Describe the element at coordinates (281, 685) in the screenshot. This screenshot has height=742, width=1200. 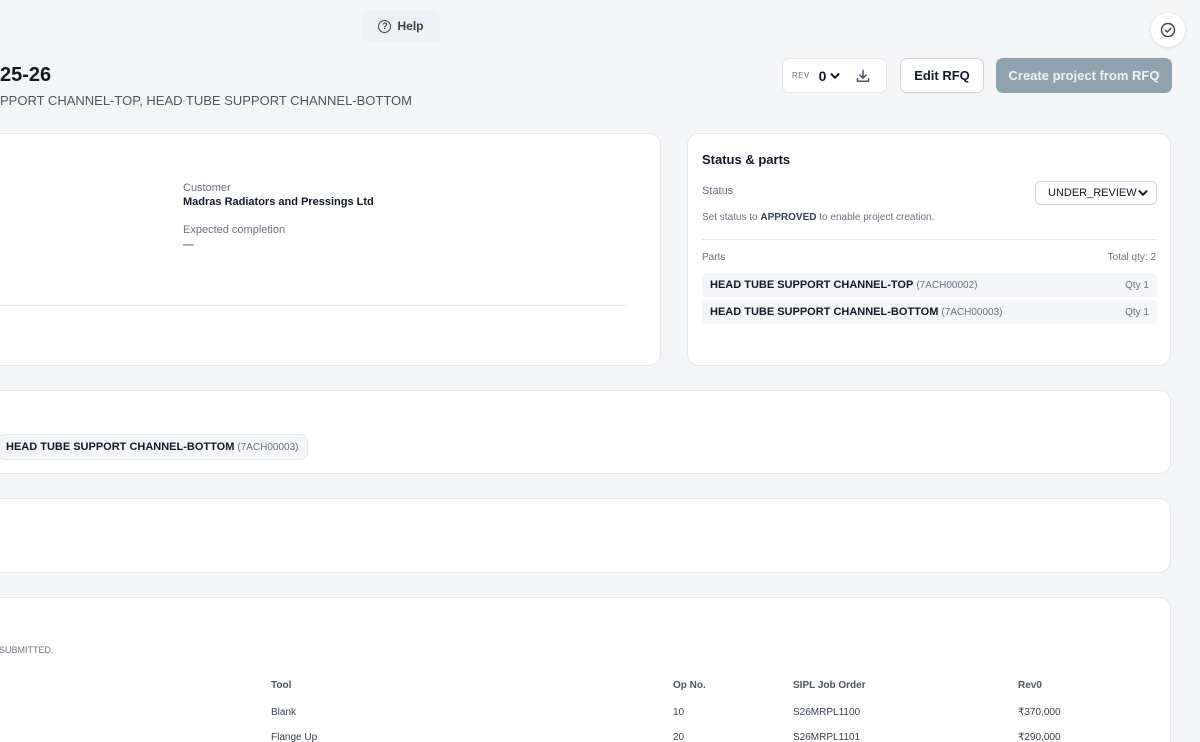
I see `col-header-tool: Tool` at that location.